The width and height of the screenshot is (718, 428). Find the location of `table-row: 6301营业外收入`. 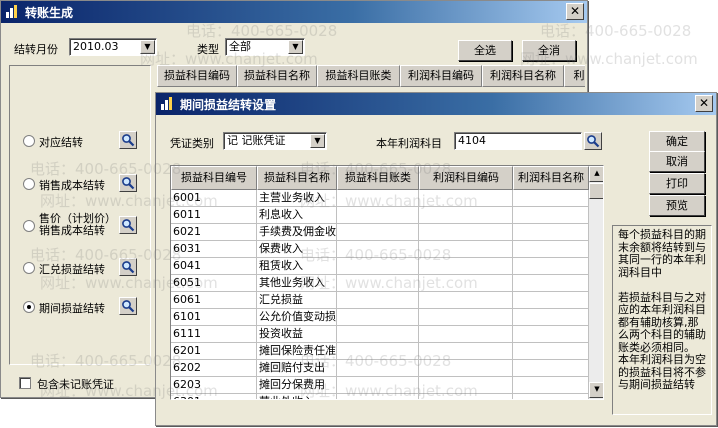

table-row: 6301营业外收入 is located at coordinates (380, 396).